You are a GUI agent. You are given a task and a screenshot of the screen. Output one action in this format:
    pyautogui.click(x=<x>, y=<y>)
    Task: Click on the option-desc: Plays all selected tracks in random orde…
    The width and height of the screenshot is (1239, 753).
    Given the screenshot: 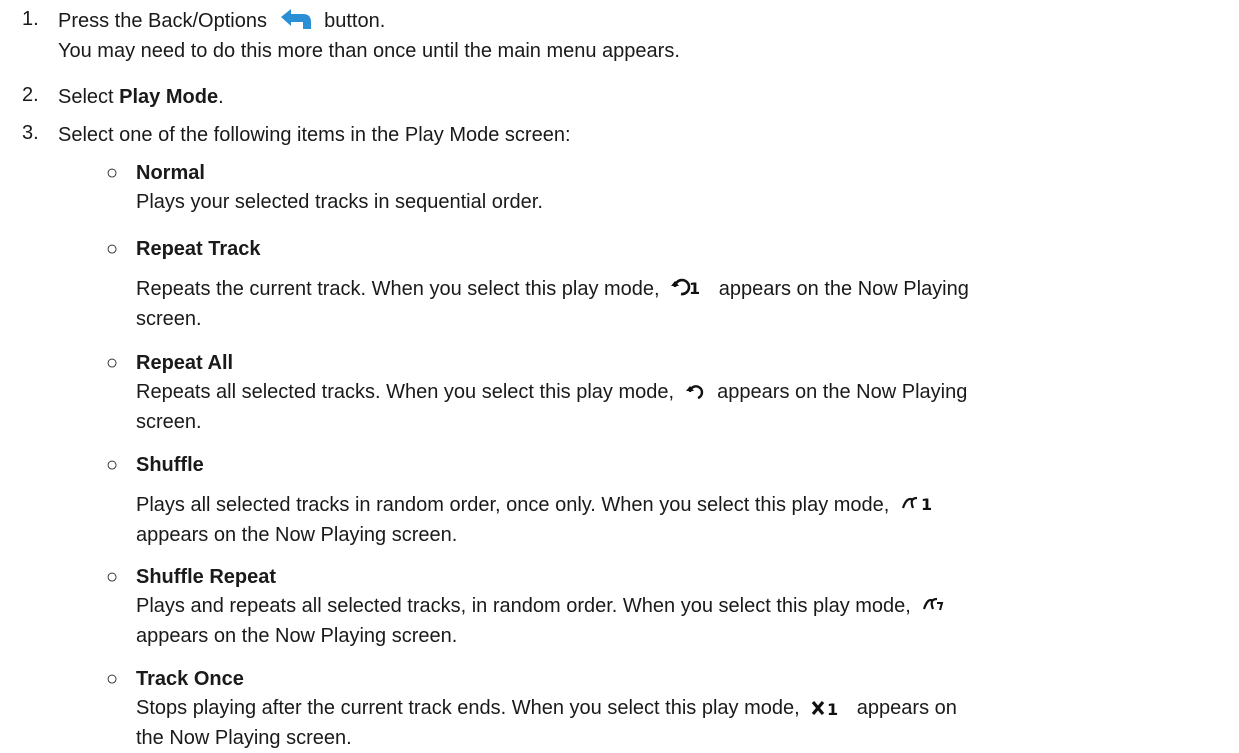 What is the action you would take?
    pyautogui.click(x=682, y=520)
    